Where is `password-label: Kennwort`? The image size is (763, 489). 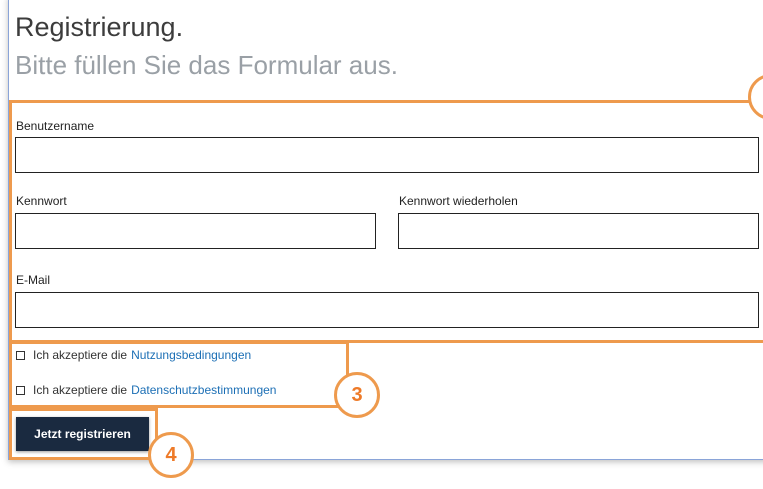 password-label: Kennwort is located at coordinates (41, 201).